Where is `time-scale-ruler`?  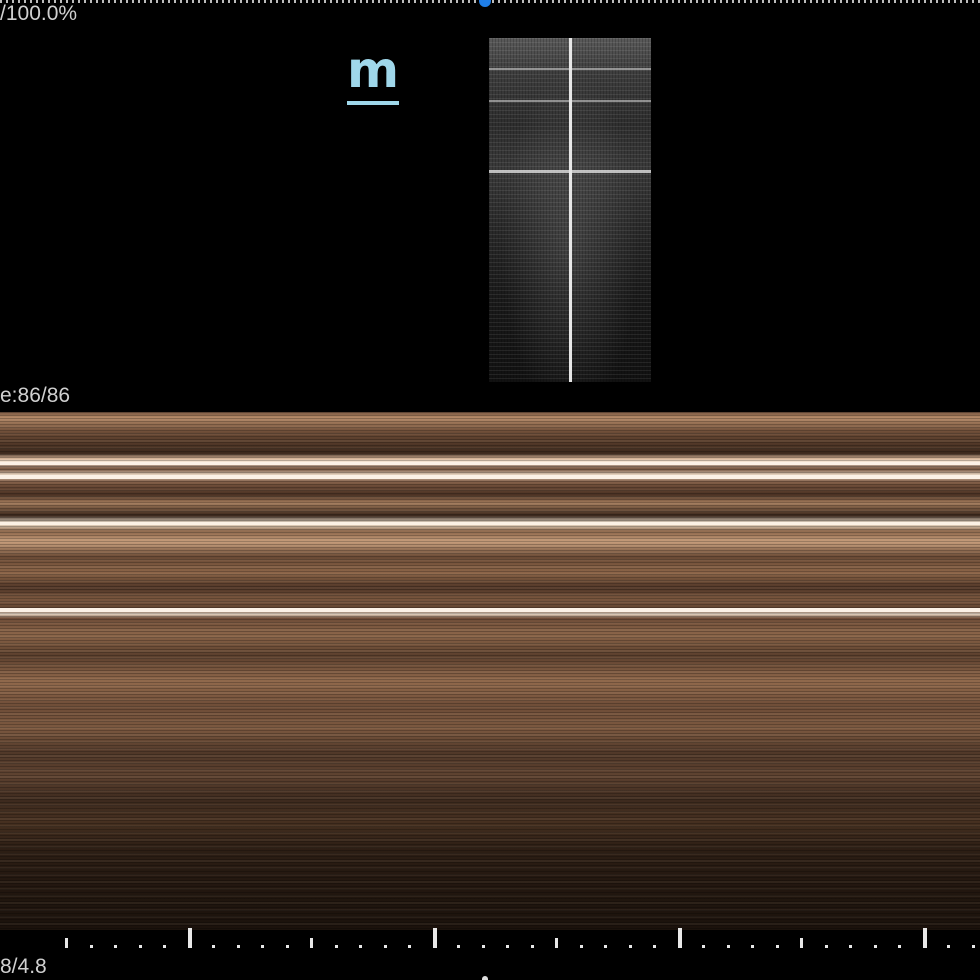
time-scale-ruler is located at coordinates (490, 939).